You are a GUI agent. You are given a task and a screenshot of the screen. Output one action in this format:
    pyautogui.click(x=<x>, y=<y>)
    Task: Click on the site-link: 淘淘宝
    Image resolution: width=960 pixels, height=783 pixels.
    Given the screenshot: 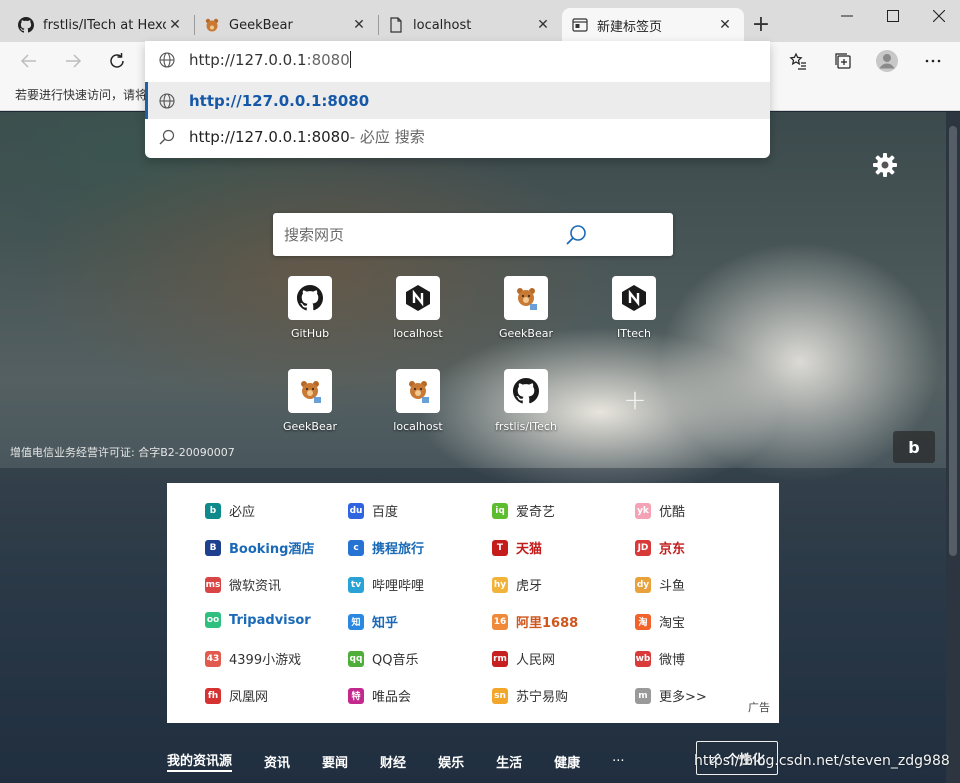 What is the action you would take?
    pyautogui.click(x=660, y=621)
    